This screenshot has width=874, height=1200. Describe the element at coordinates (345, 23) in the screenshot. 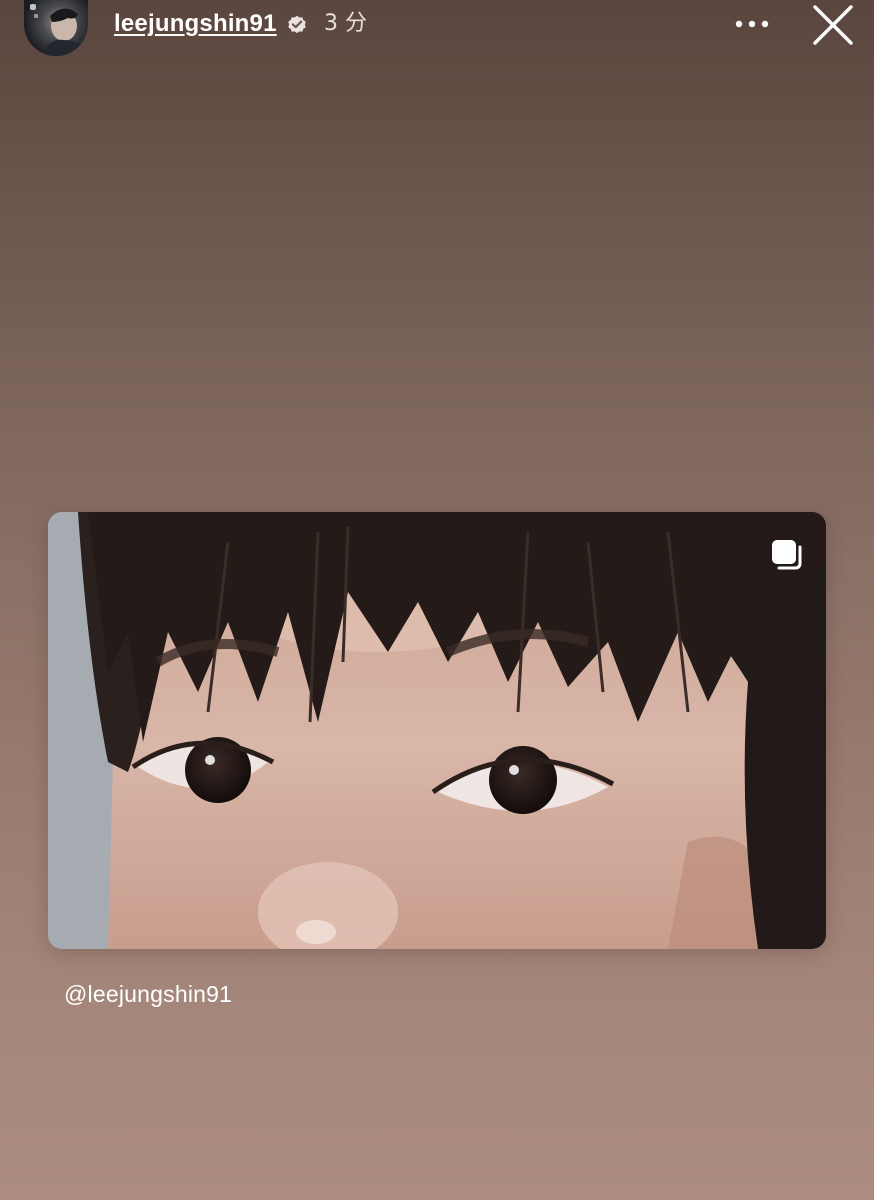

I see `story-timestamp: 3 分` at that location.